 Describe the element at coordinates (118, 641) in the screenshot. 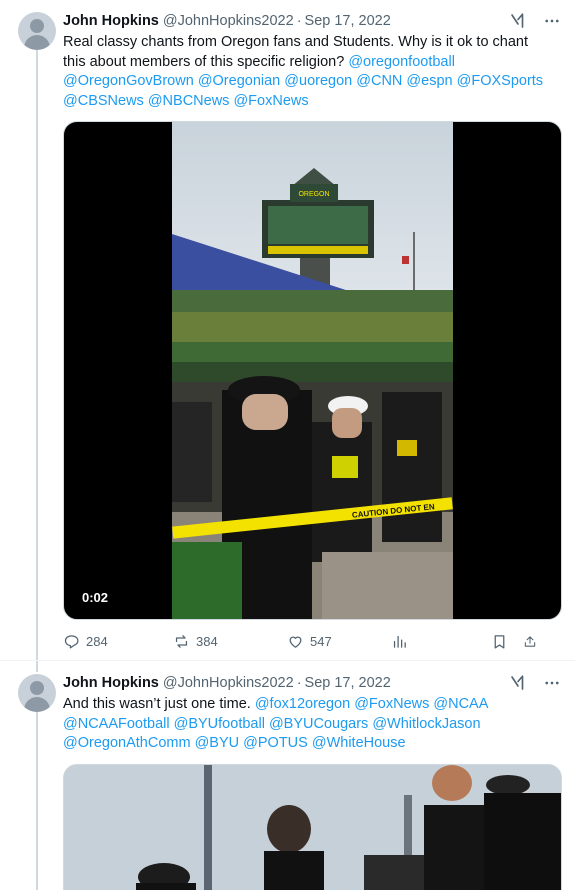

I see `reply-button: 284` at that location.